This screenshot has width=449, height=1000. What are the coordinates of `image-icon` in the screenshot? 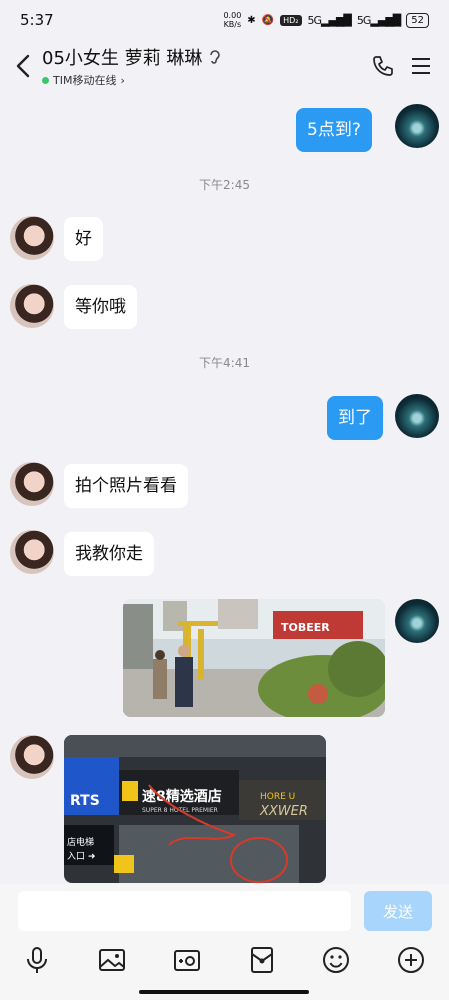 It's located at (112, 960).